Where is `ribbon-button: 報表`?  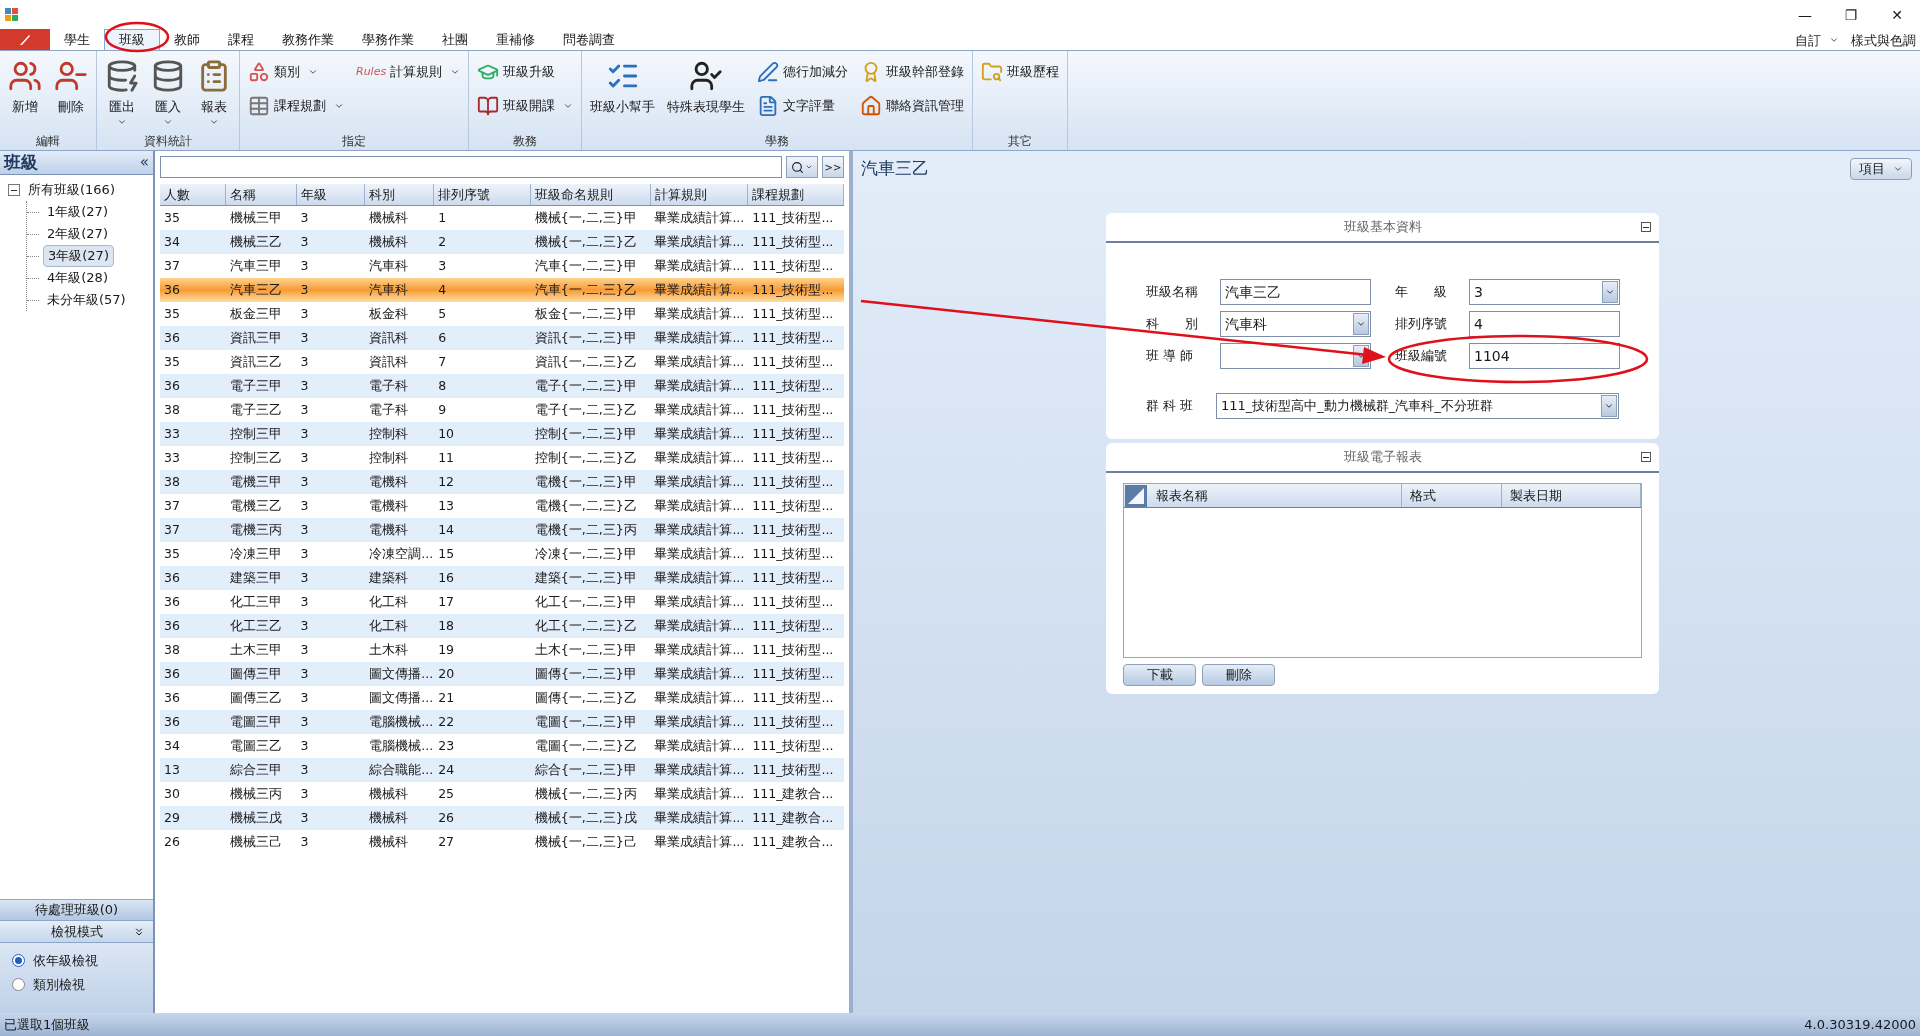 ribbon-button: 報表 is located at coordinates (214, 92).